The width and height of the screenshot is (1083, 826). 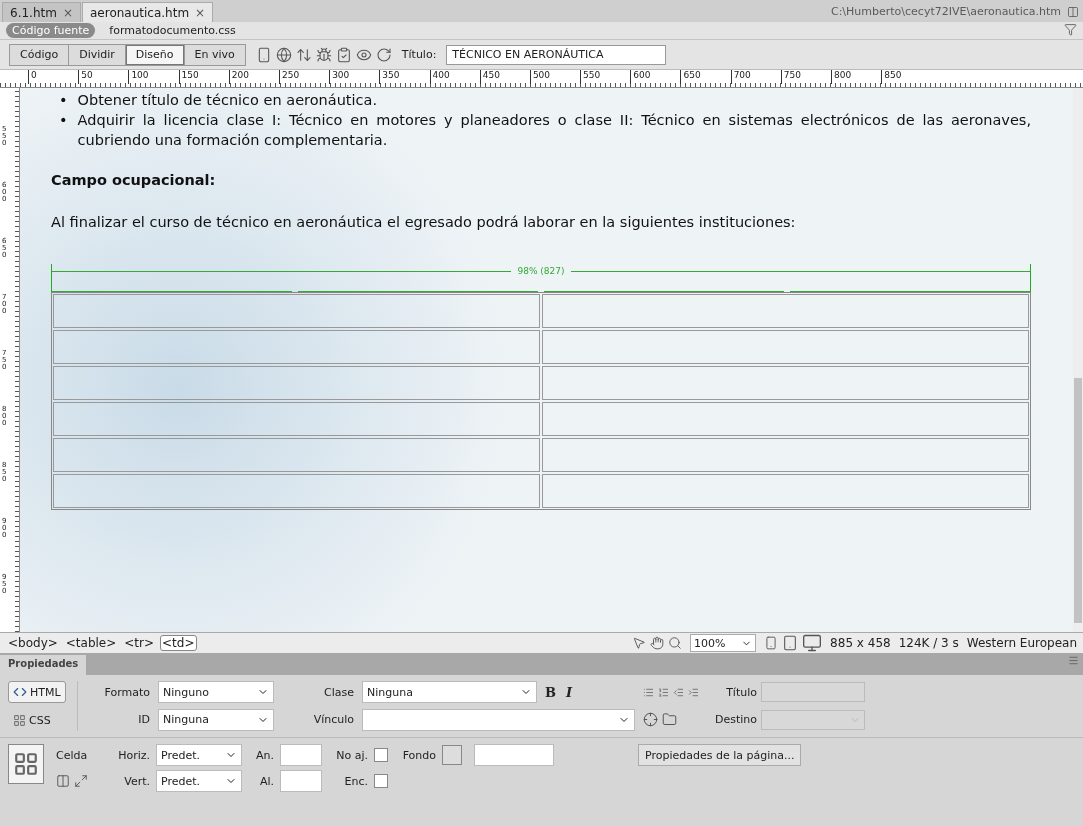 What do you see at coordinates (452, 755) in the screenshot?
I see `color-picker` at bounding box center [452, 755].